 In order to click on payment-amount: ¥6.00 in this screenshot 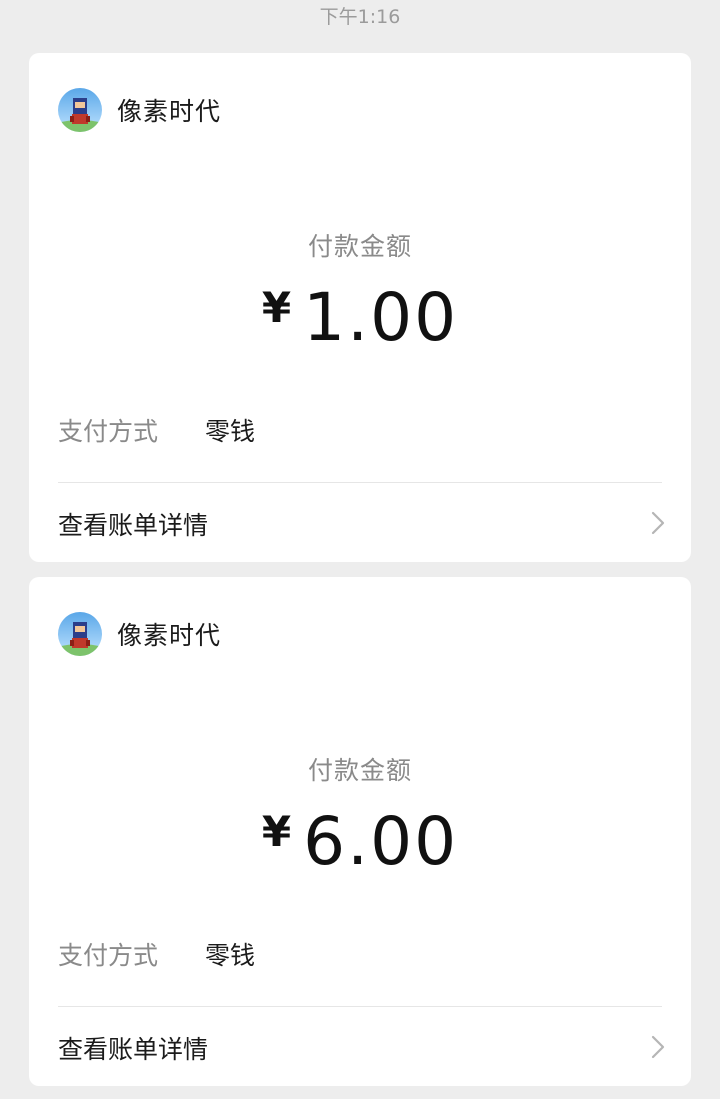, I will do `click(360, 841)`.